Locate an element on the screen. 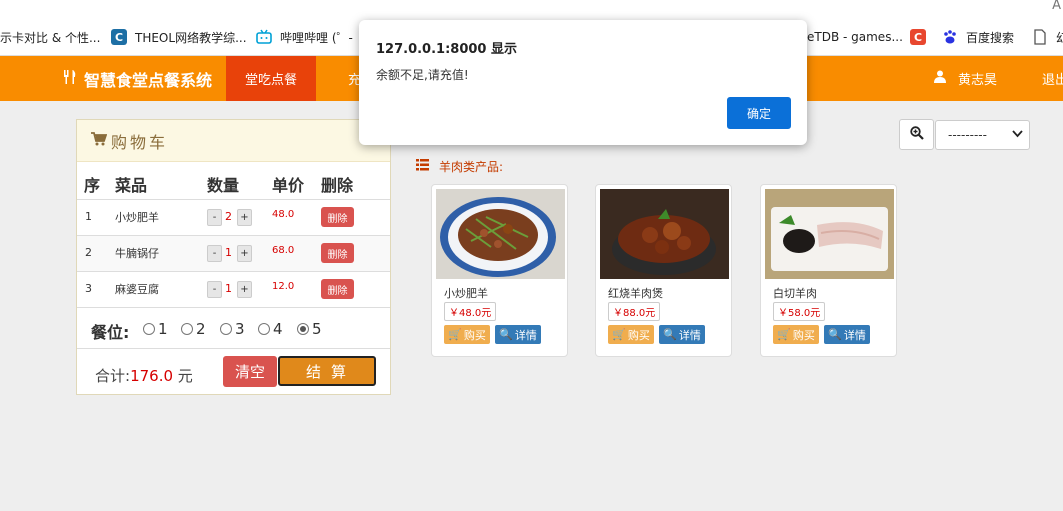 The height and width of the screenshot is (511, 1063). clear-cart-button: 清空 is located at coordinates (250, 371).